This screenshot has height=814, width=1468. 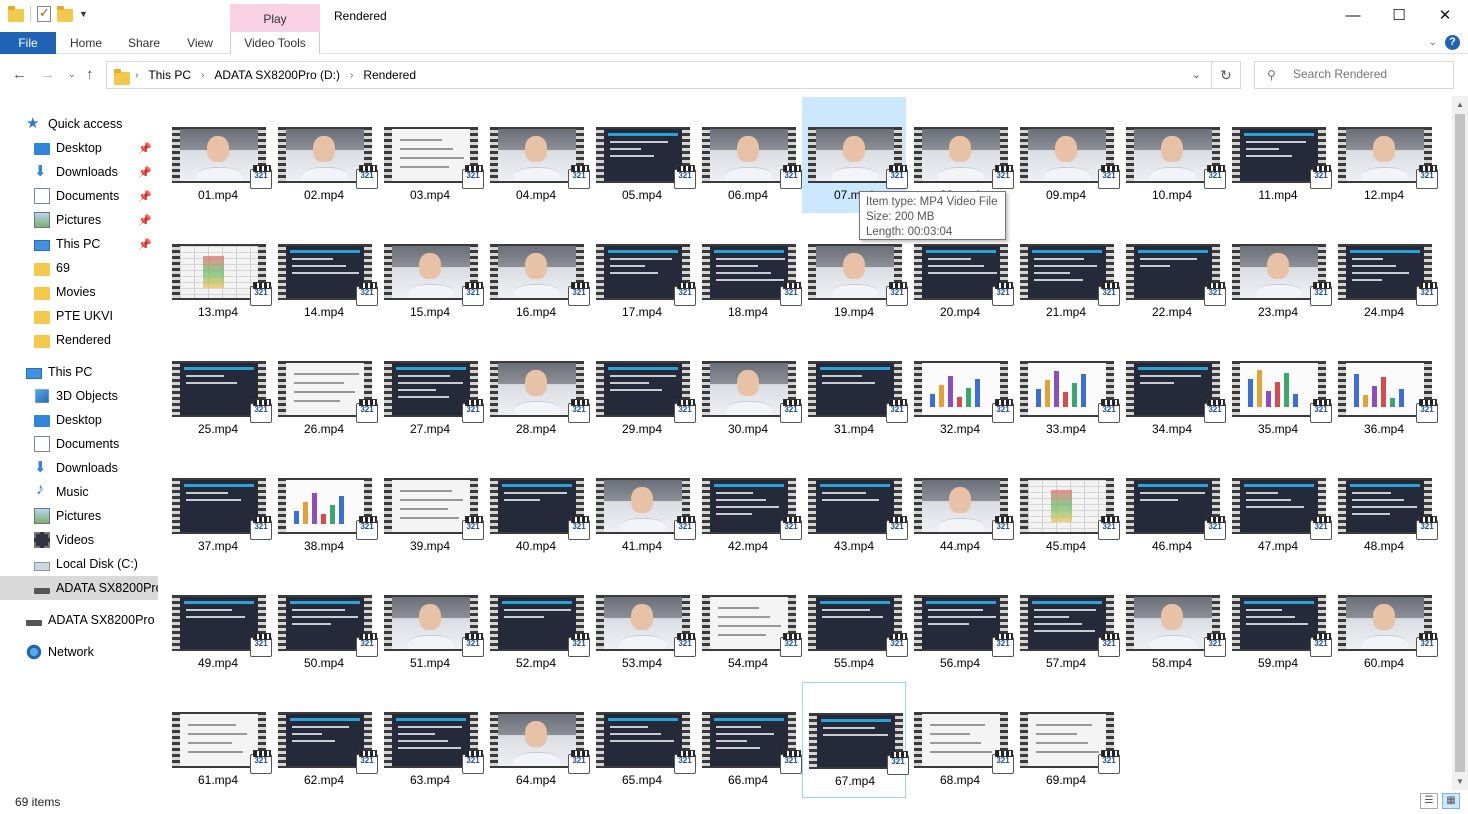 What do you see at coordinates (79, 564) in the screenshot?
I see `nav-local-disk: Local Disk (C:)` at bounding box center [79, 564].